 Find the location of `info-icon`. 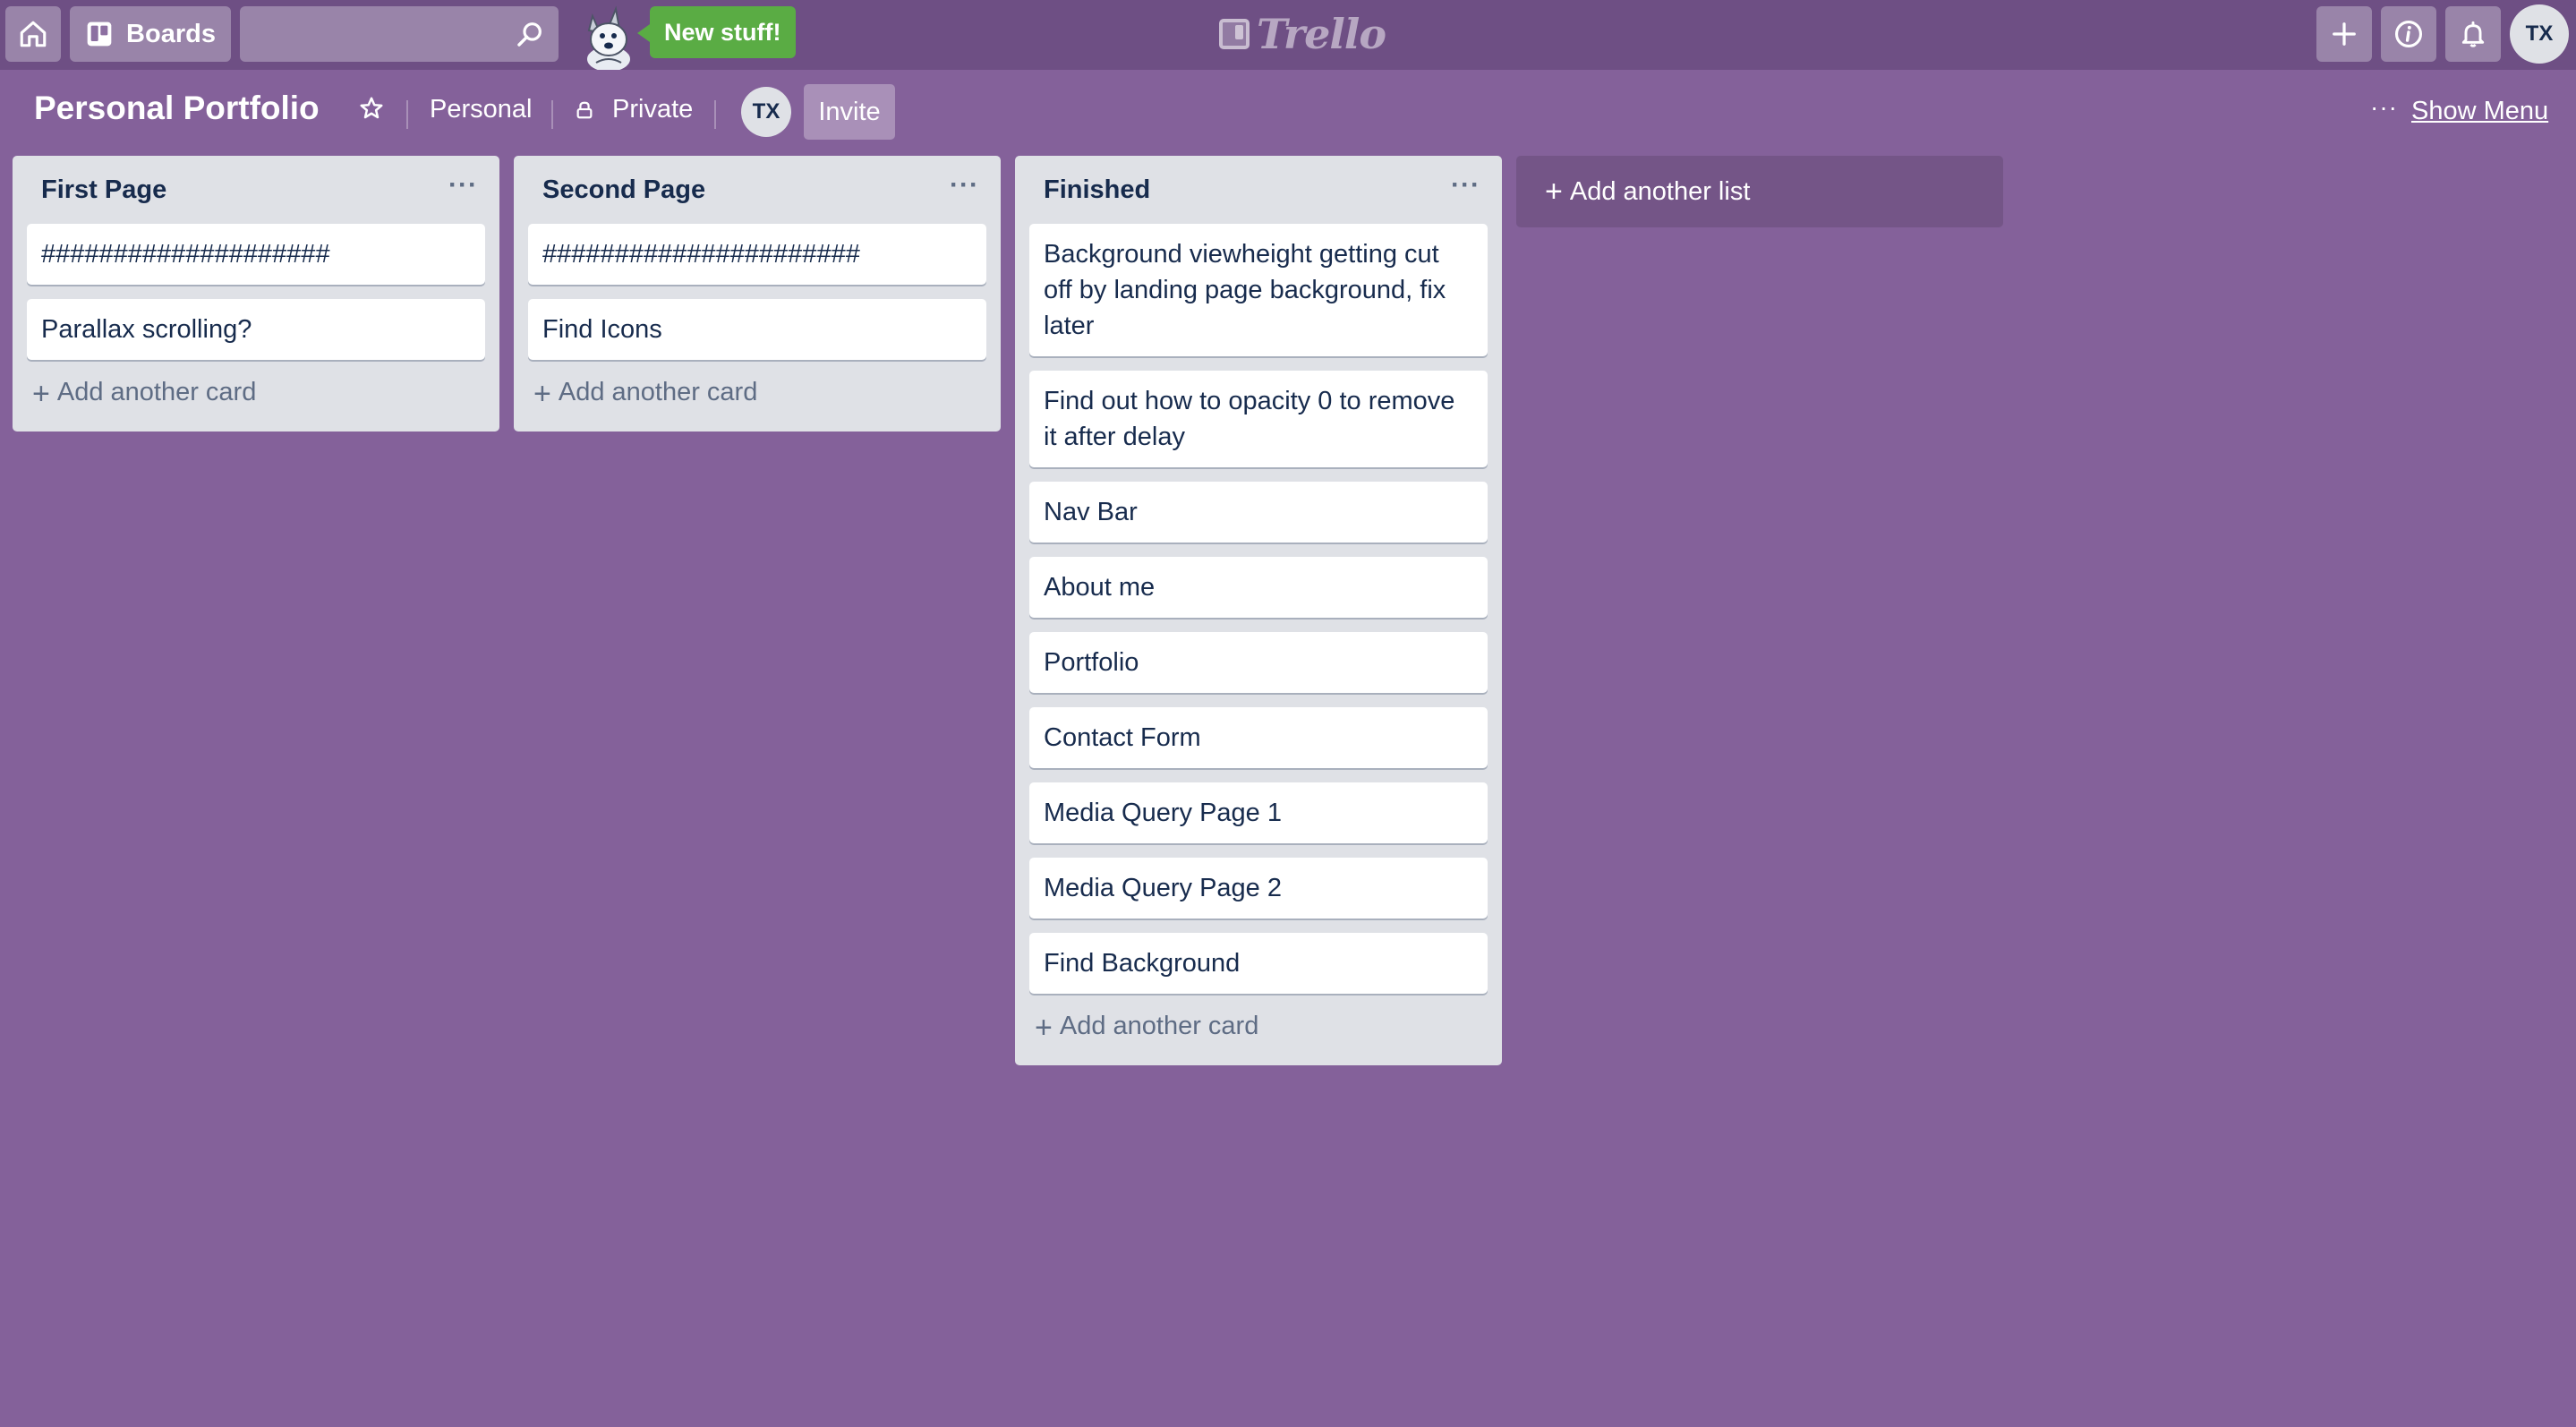

info-icon is located at coordinates (2408, 34).